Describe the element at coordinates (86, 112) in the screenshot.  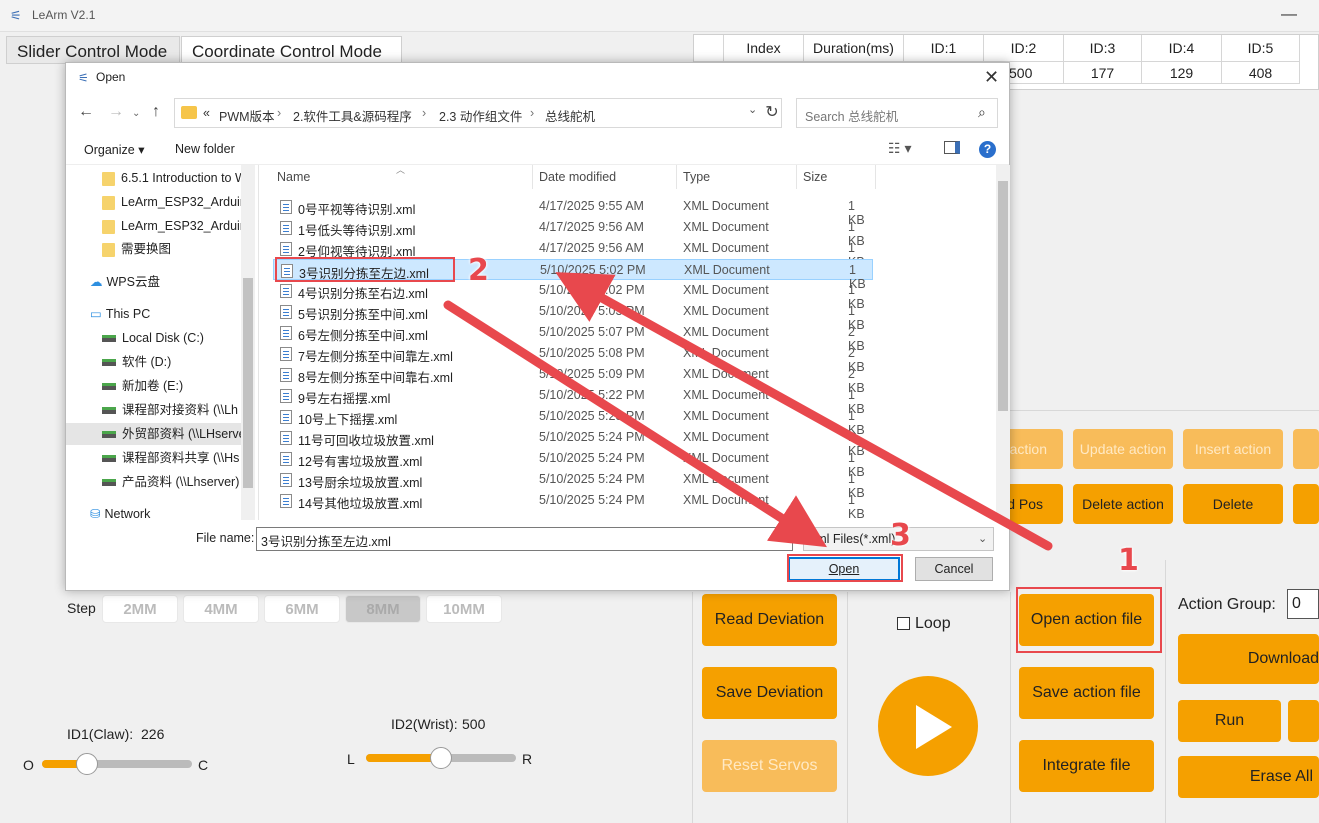
I see `back-arrow-icon: ←` at that location.